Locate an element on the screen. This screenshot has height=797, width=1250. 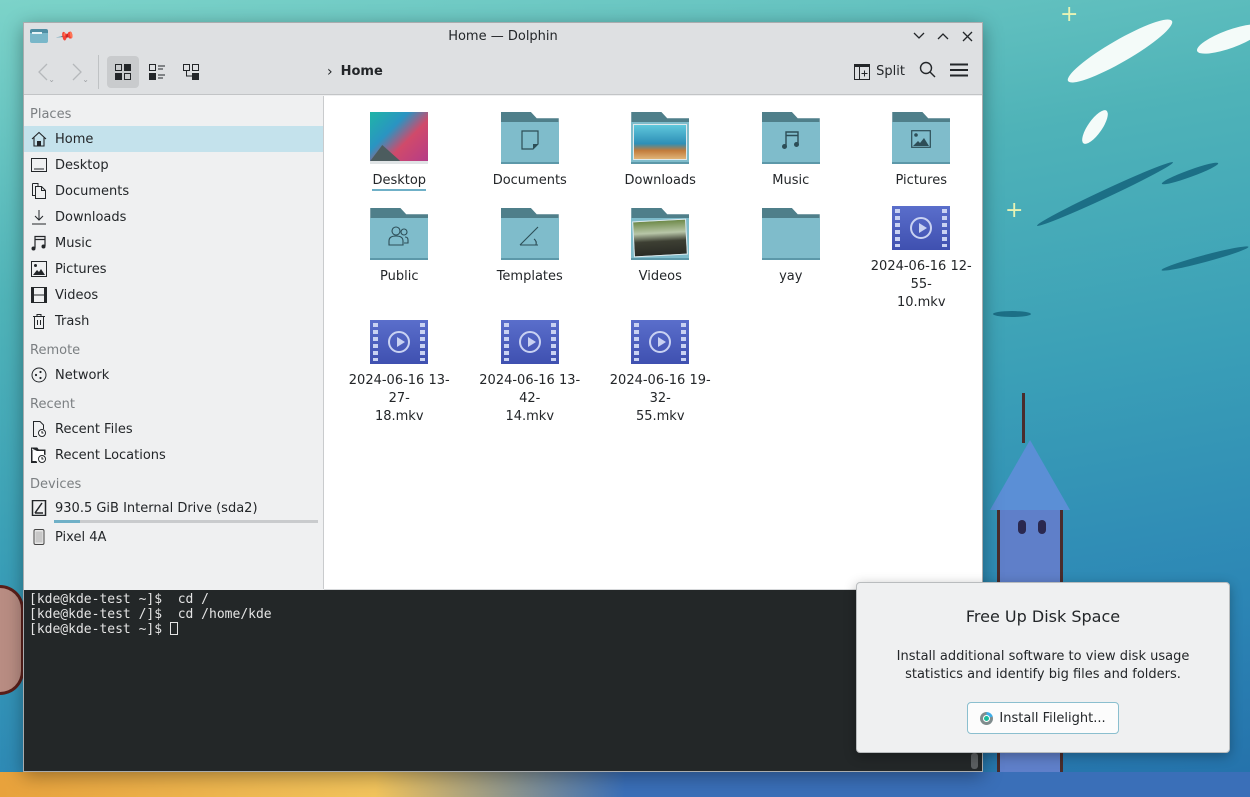
file-name: Public is located at coordinates (399, 277).